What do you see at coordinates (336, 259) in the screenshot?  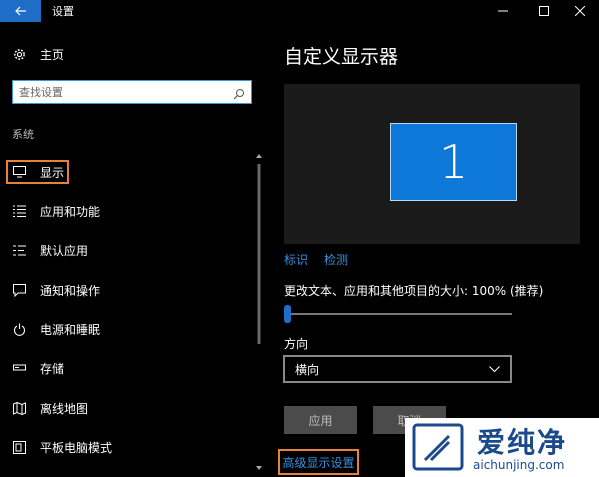 I see `detect-link: 检测` at bounding box center [336, 259].